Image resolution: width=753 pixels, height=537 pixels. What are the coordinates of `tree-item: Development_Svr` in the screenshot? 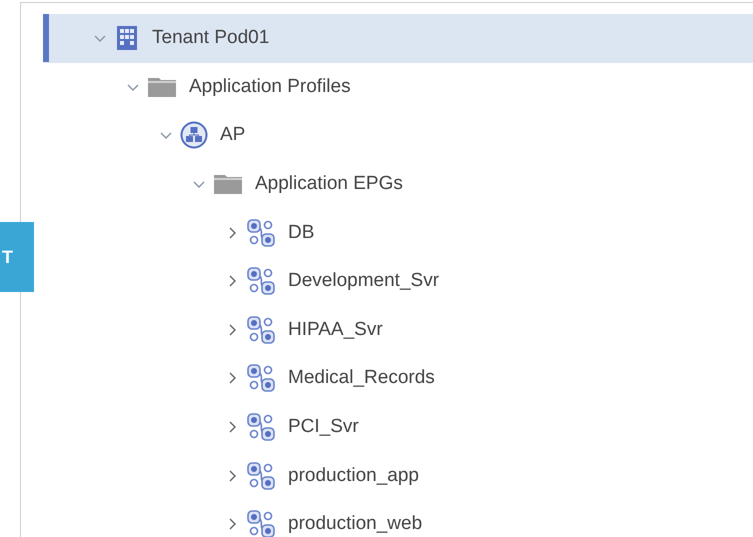 It's located at (398, 281).